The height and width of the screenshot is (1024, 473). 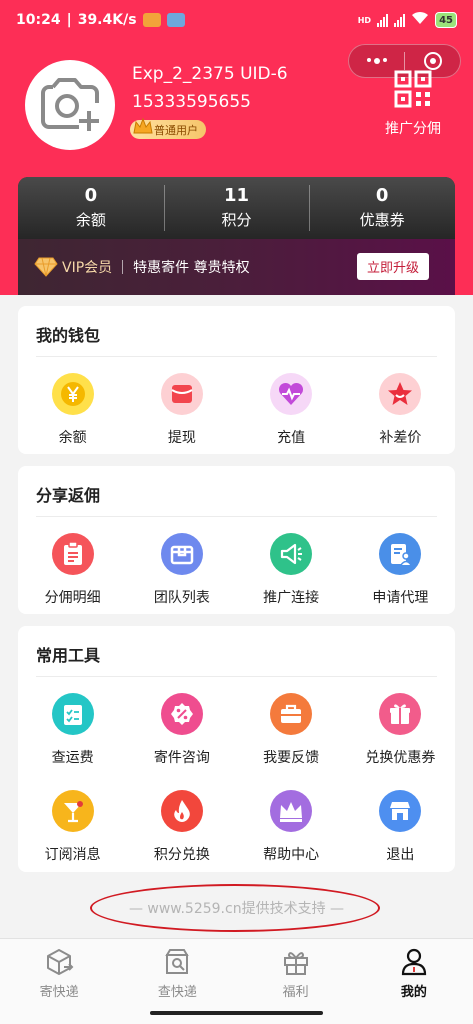 I want to click on tab-track-express: 查快递, so click(x=177, y=971).